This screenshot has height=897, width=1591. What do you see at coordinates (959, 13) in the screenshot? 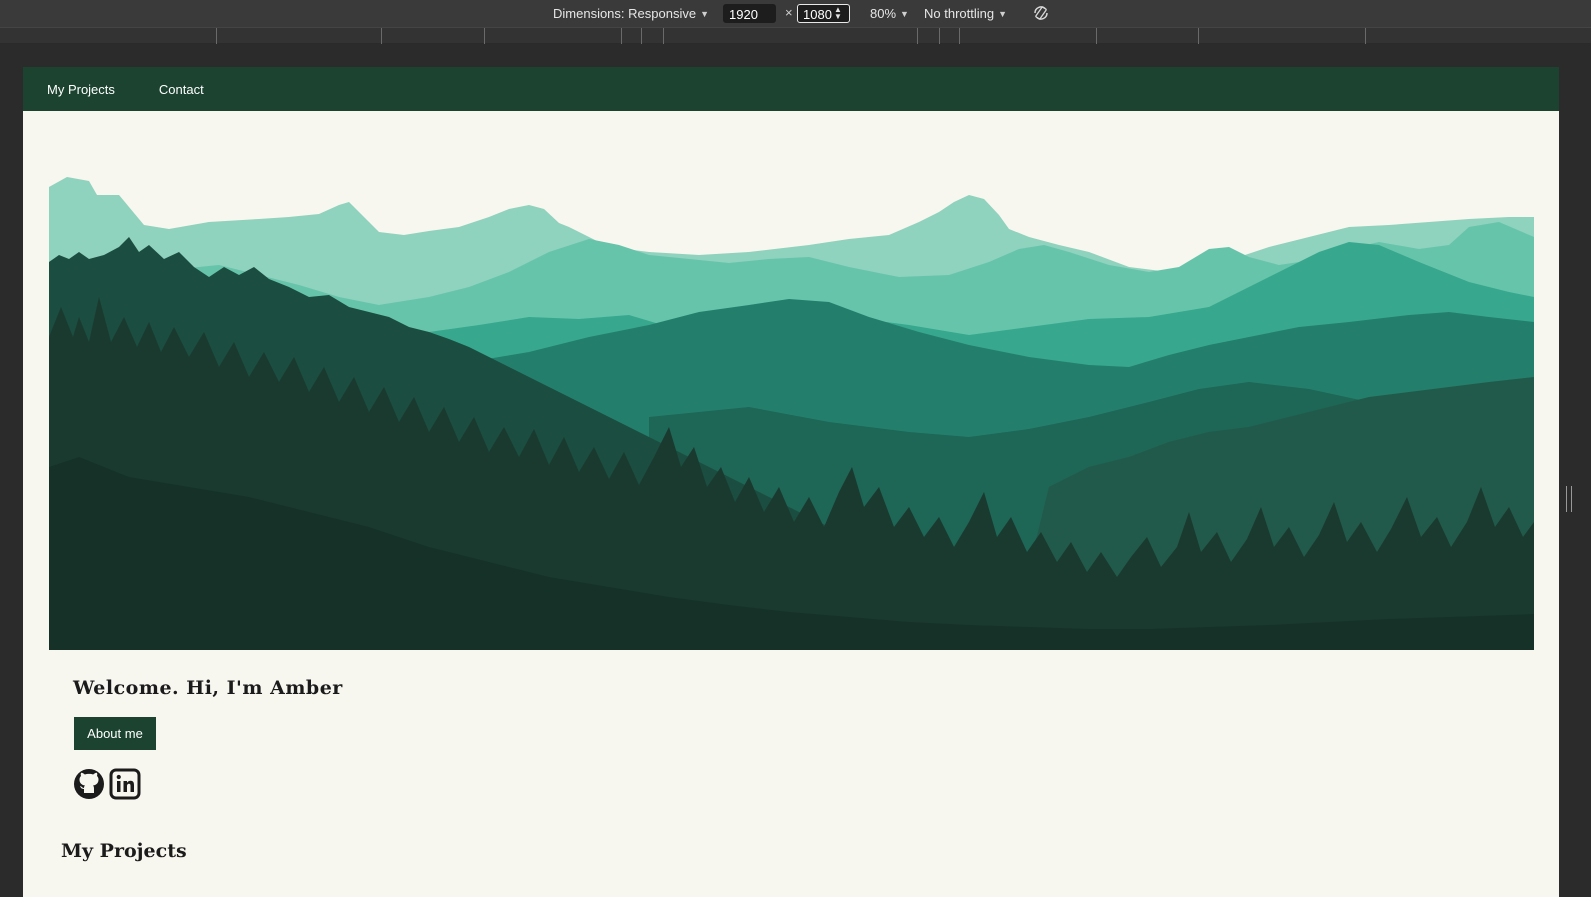
I see `throttling-label: No throttling` at bounding box center [959, 13].